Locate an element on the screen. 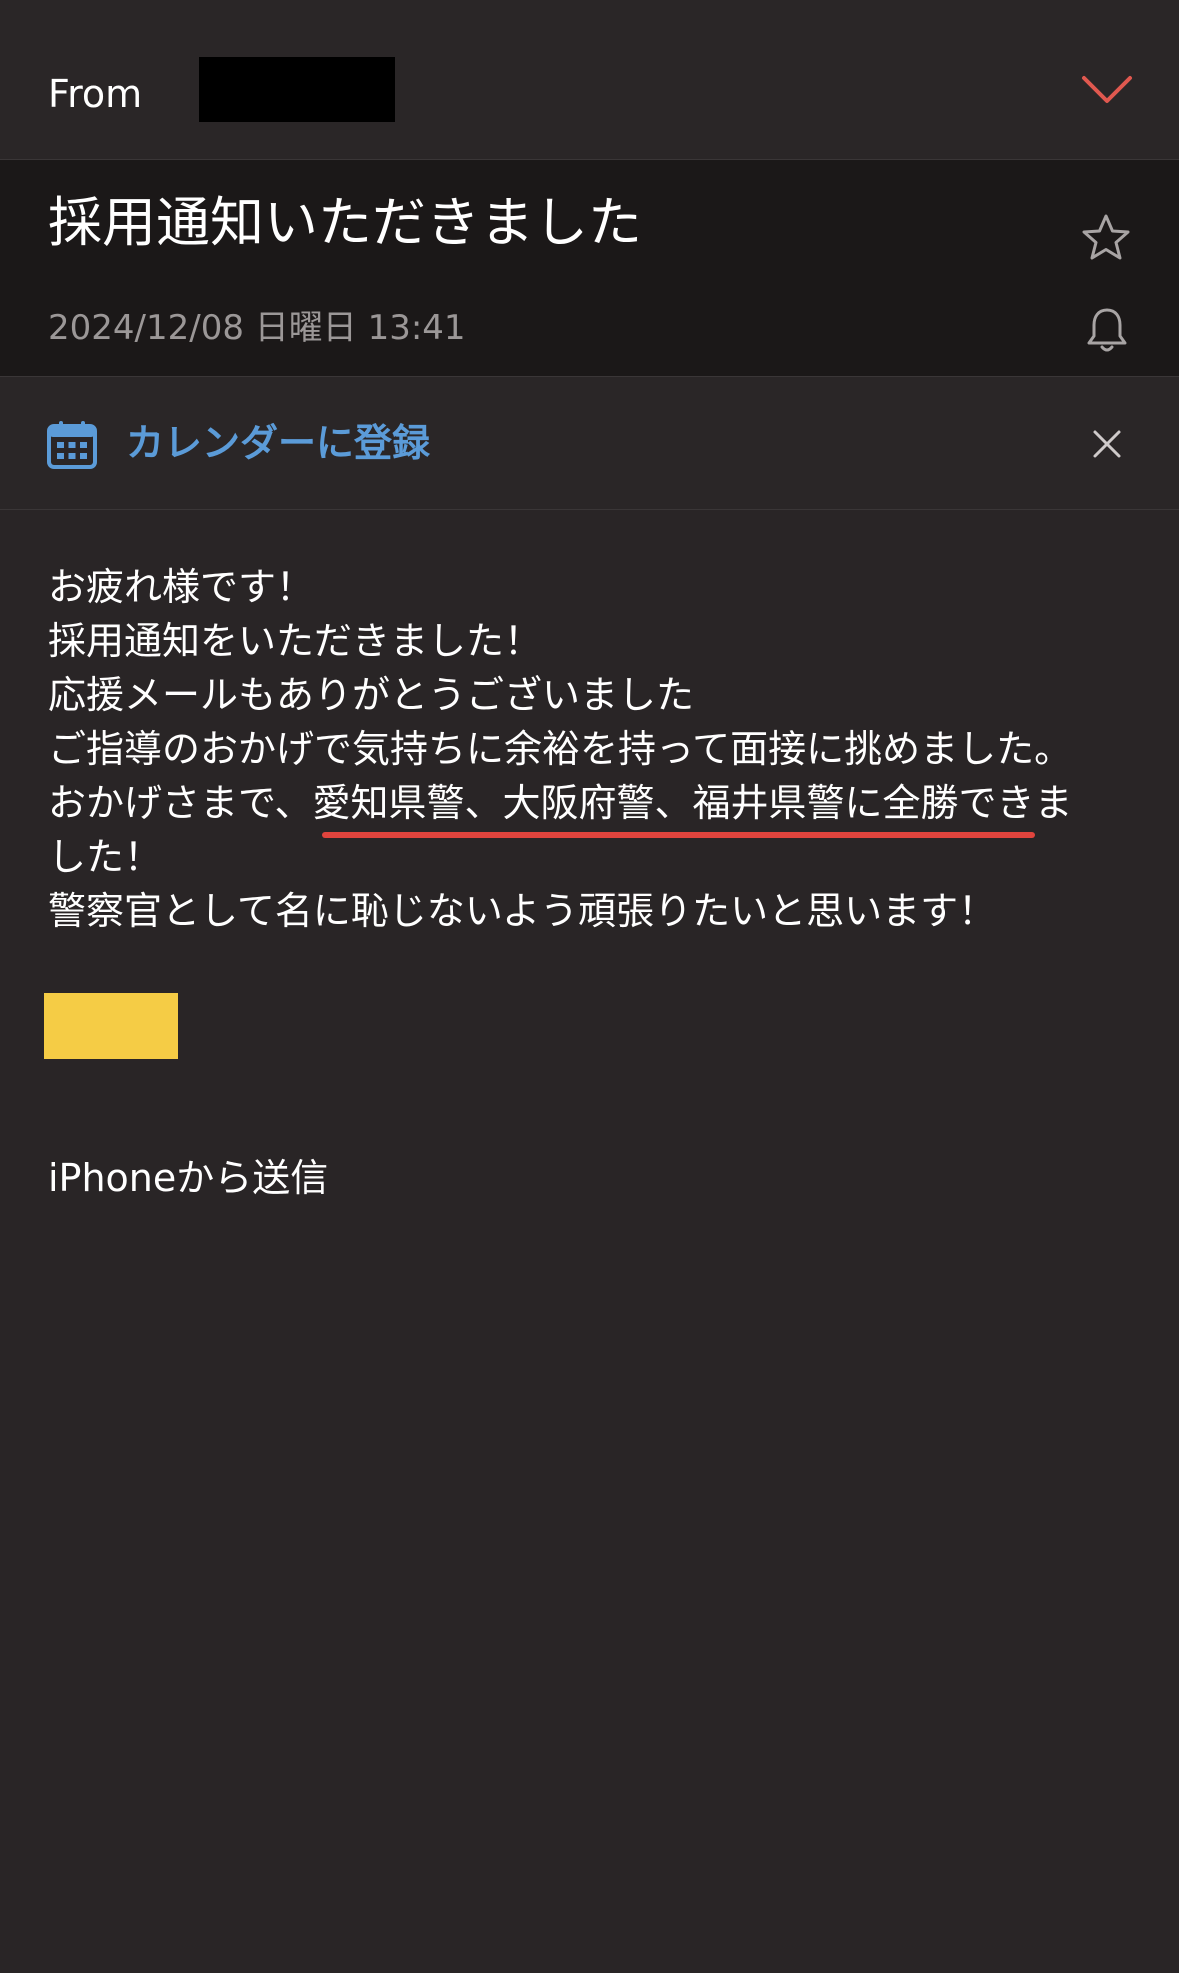  email-subject: 採用通知いただきました is located at coordinates (345, 222).